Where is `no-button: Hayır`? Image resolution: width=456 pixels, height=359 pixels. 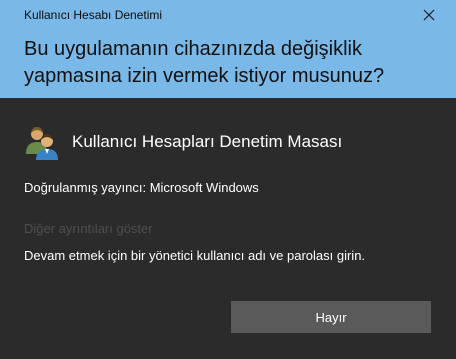 no-button: Hayır is located at coordinates (331, 317).